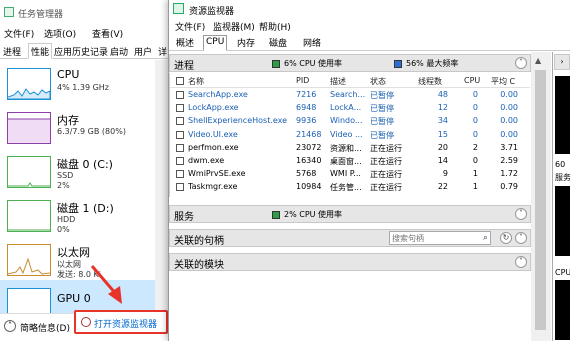 The width and height of the screenshot is (570, 341). What do you see at coordinates (434, 238) in the screenshot?
I see `search-handles-input` at bounding box center [434, 238].